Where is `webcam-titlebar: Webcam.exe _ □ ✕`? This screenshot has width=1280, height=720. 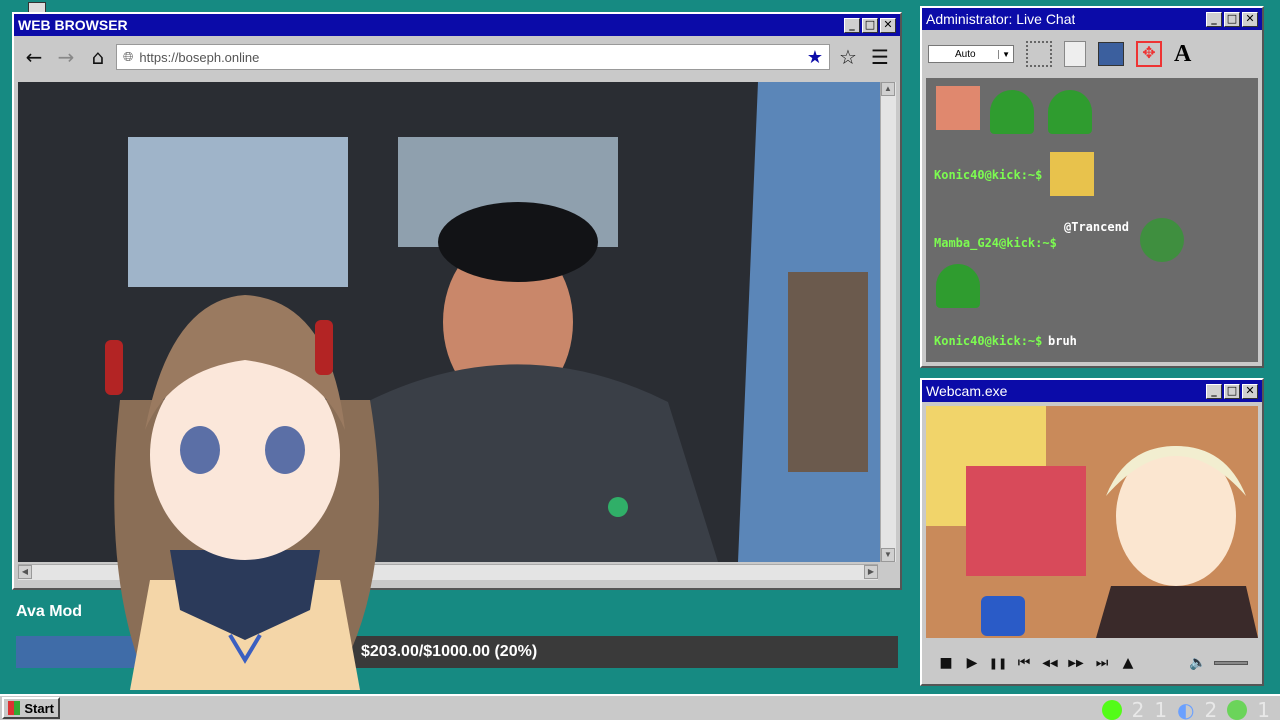 webcam-titlebar: Webcam.exe _ □ ✕ is located at coordinates (1092, 391).